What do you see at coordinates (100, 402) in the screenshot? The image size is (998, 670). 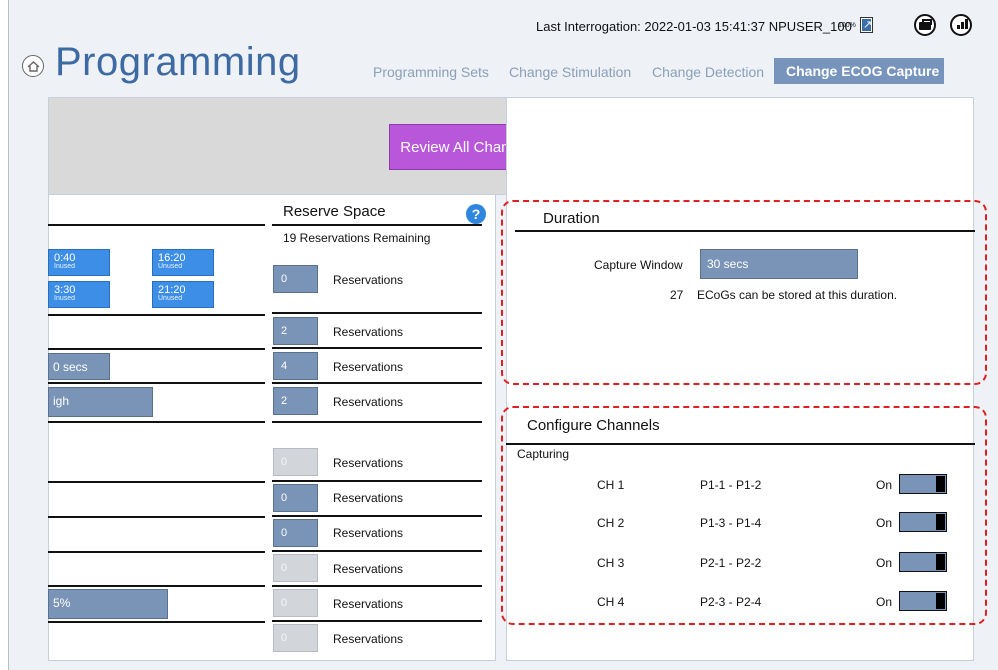 I see `amplitude-level-field: igh` at bounding box center [100, 402].